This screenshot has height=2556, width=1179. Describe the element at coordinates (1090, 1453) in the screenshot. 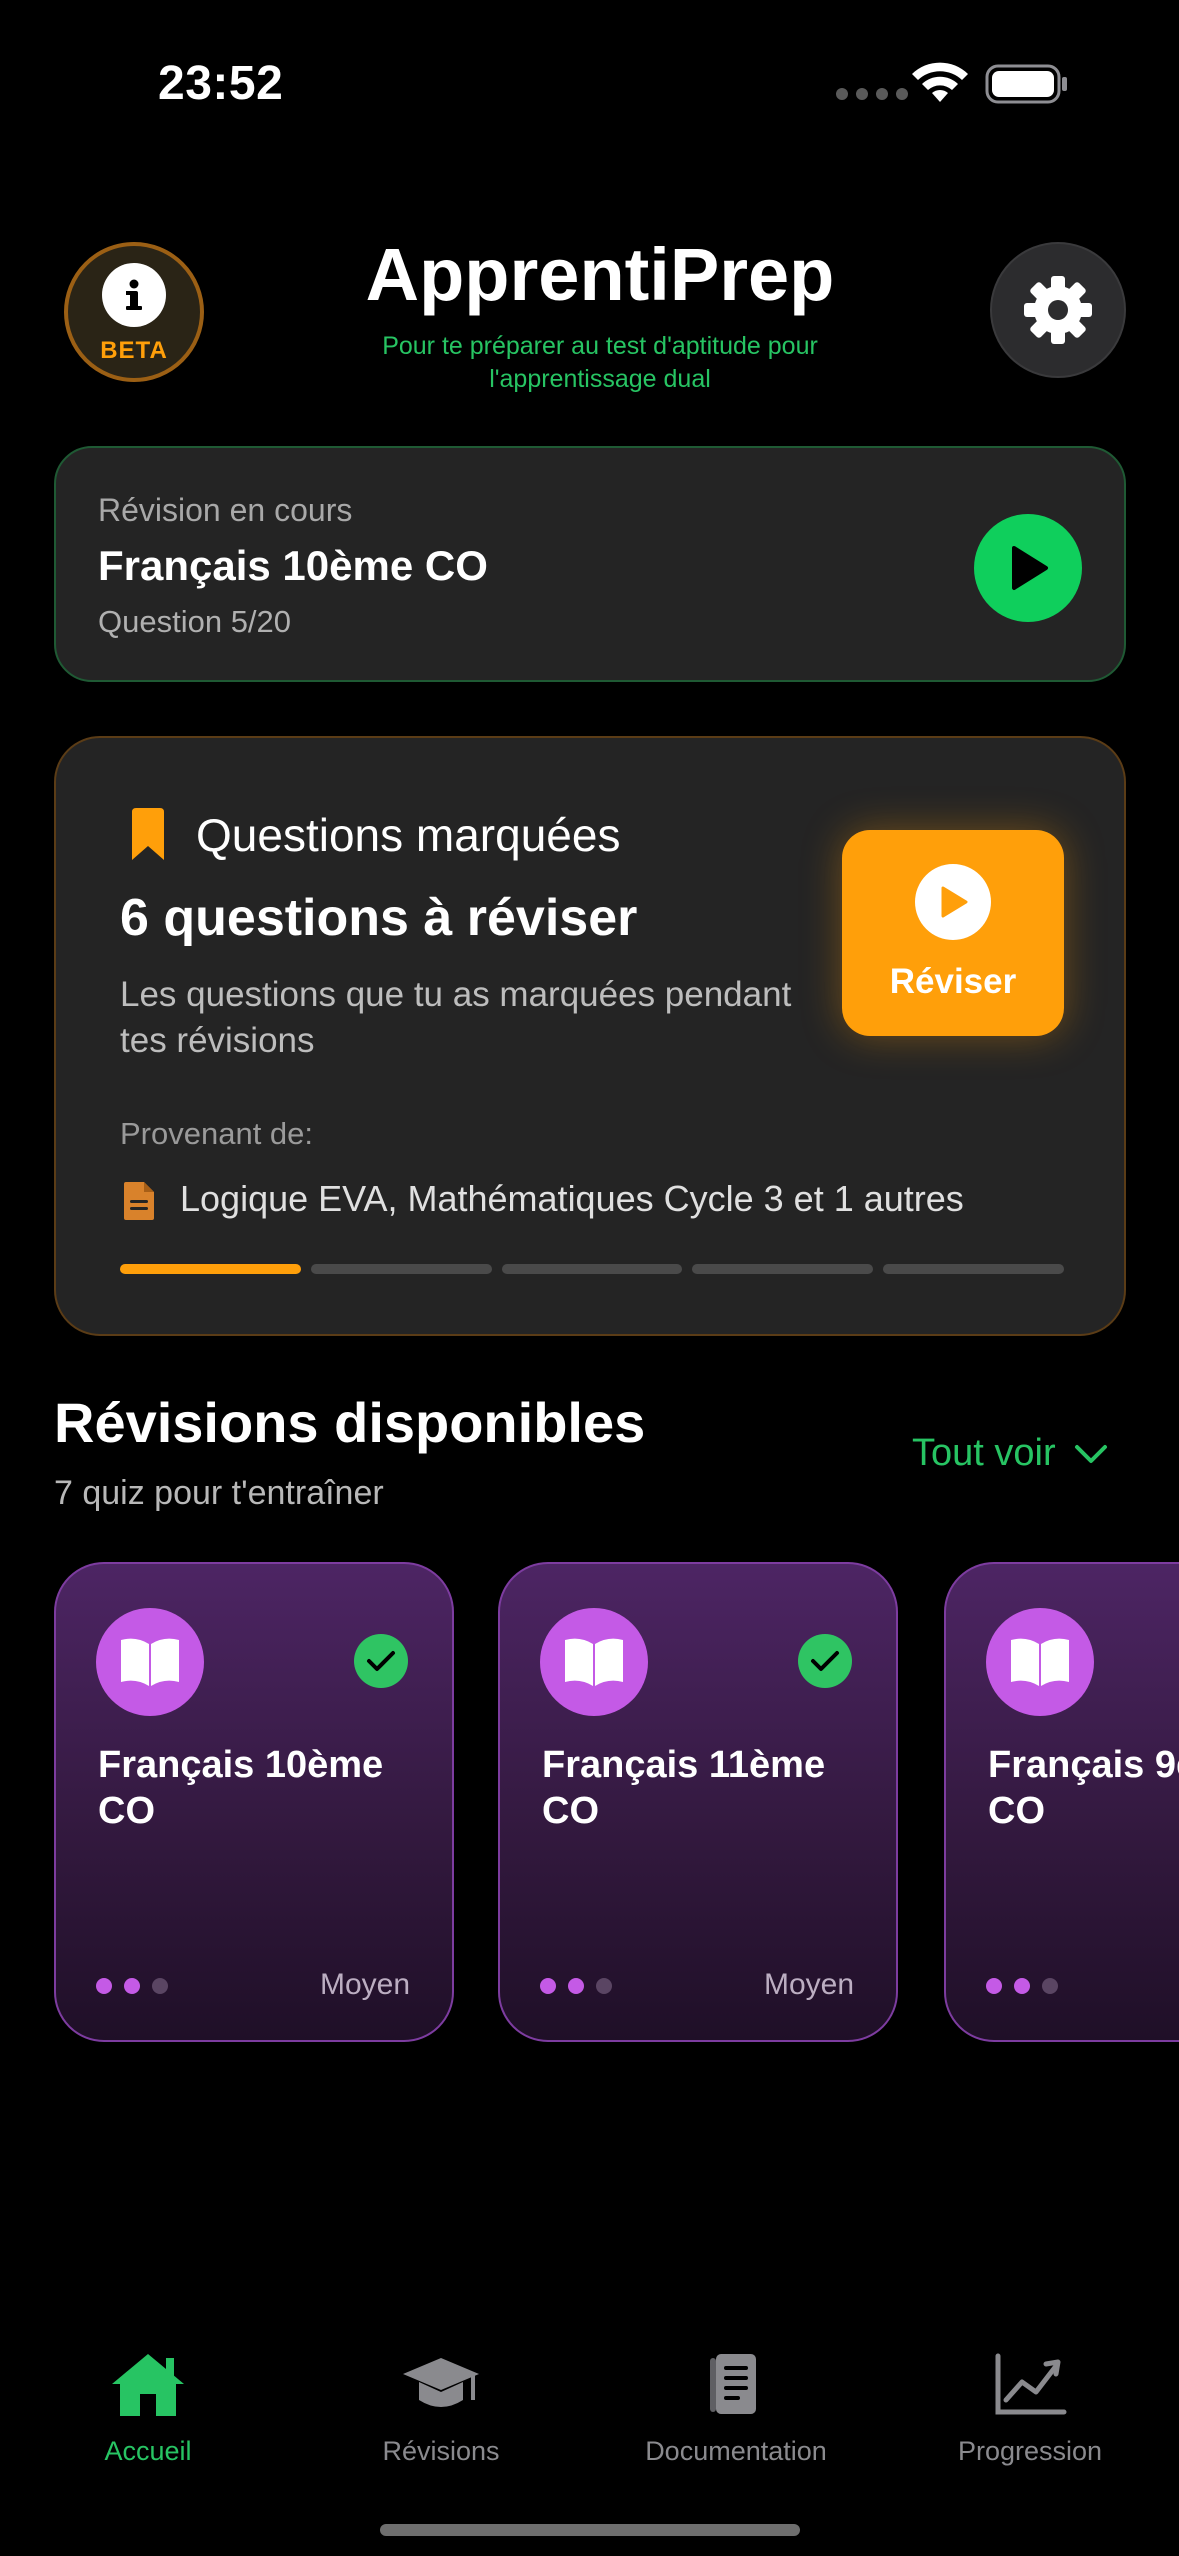

I see `chevron-down-icon` at that location.